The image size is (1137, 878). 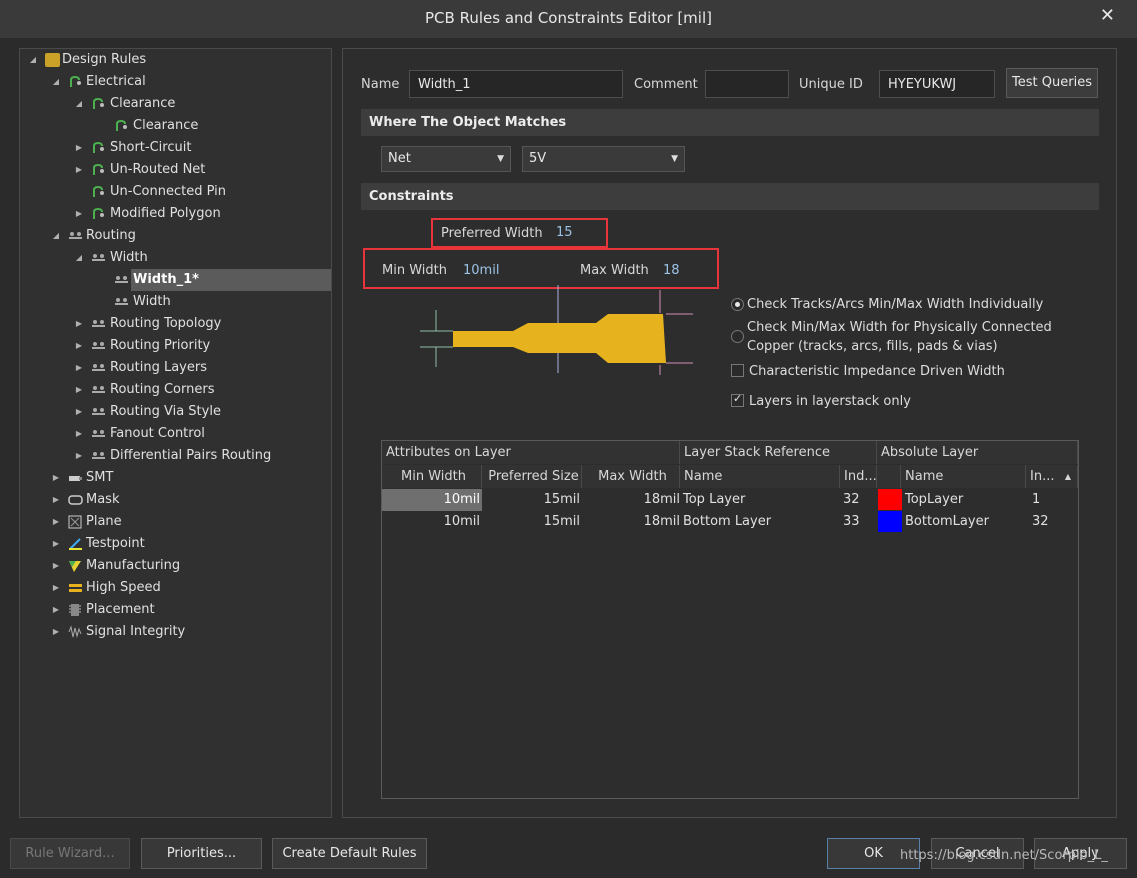 I want to click on column-min-width: Min Width, so click(x=432, y=476).